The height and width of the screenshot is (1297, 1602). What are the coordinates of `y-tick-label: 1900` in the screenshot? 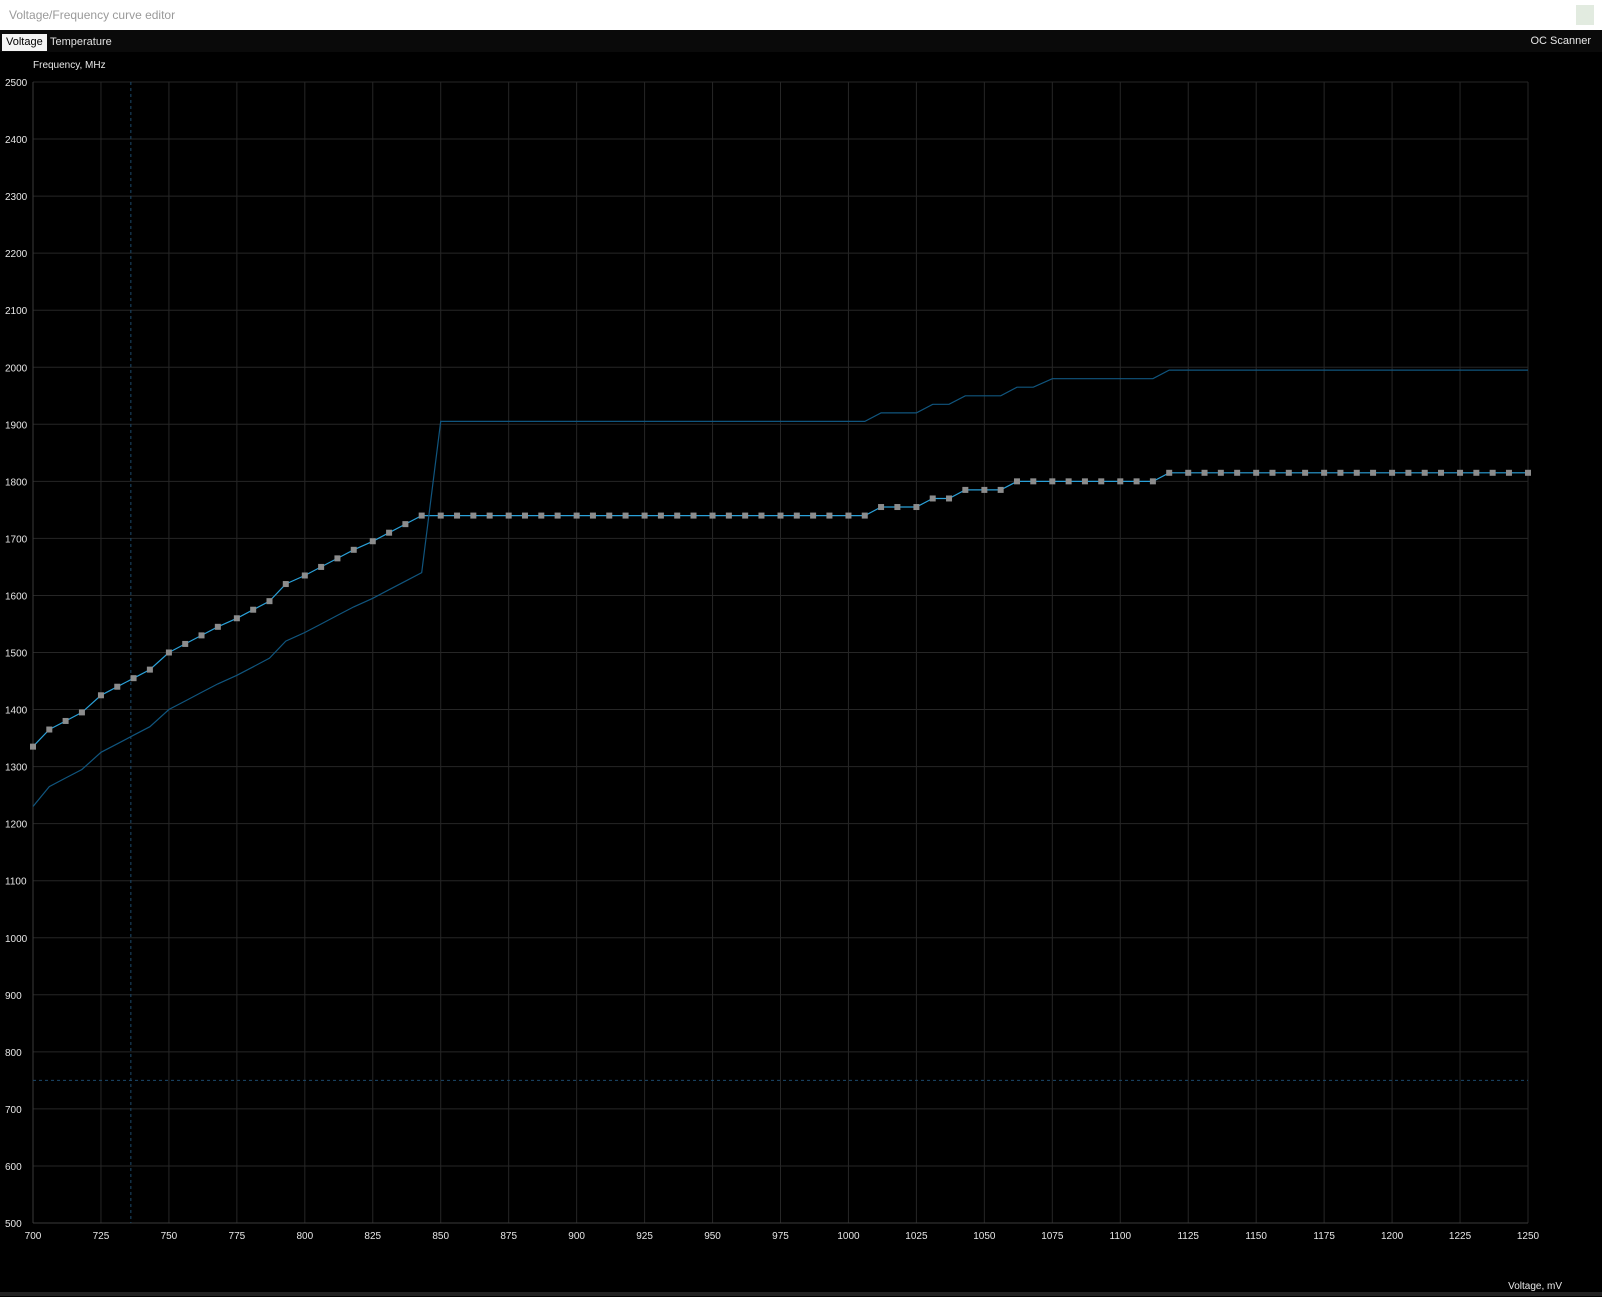 It's located at (16, 425).